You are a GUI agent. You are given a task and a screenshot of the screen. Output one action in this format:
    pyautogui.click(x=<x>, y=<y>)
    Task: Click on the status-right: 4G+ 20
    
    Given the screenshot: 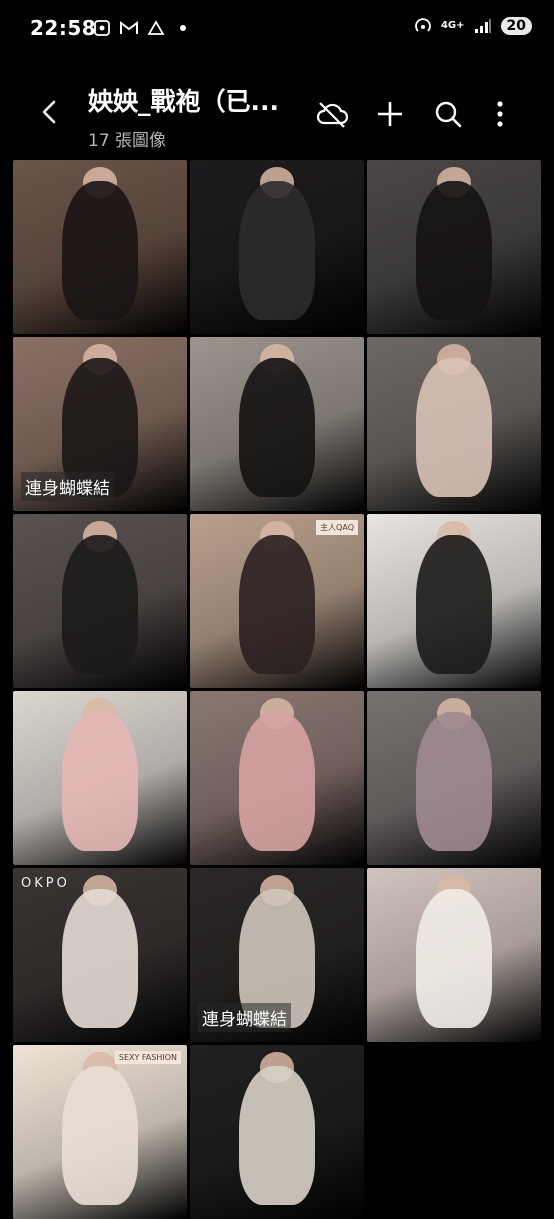 What is the action you would take?
    pyautogui.click(x=472, y=26)
    